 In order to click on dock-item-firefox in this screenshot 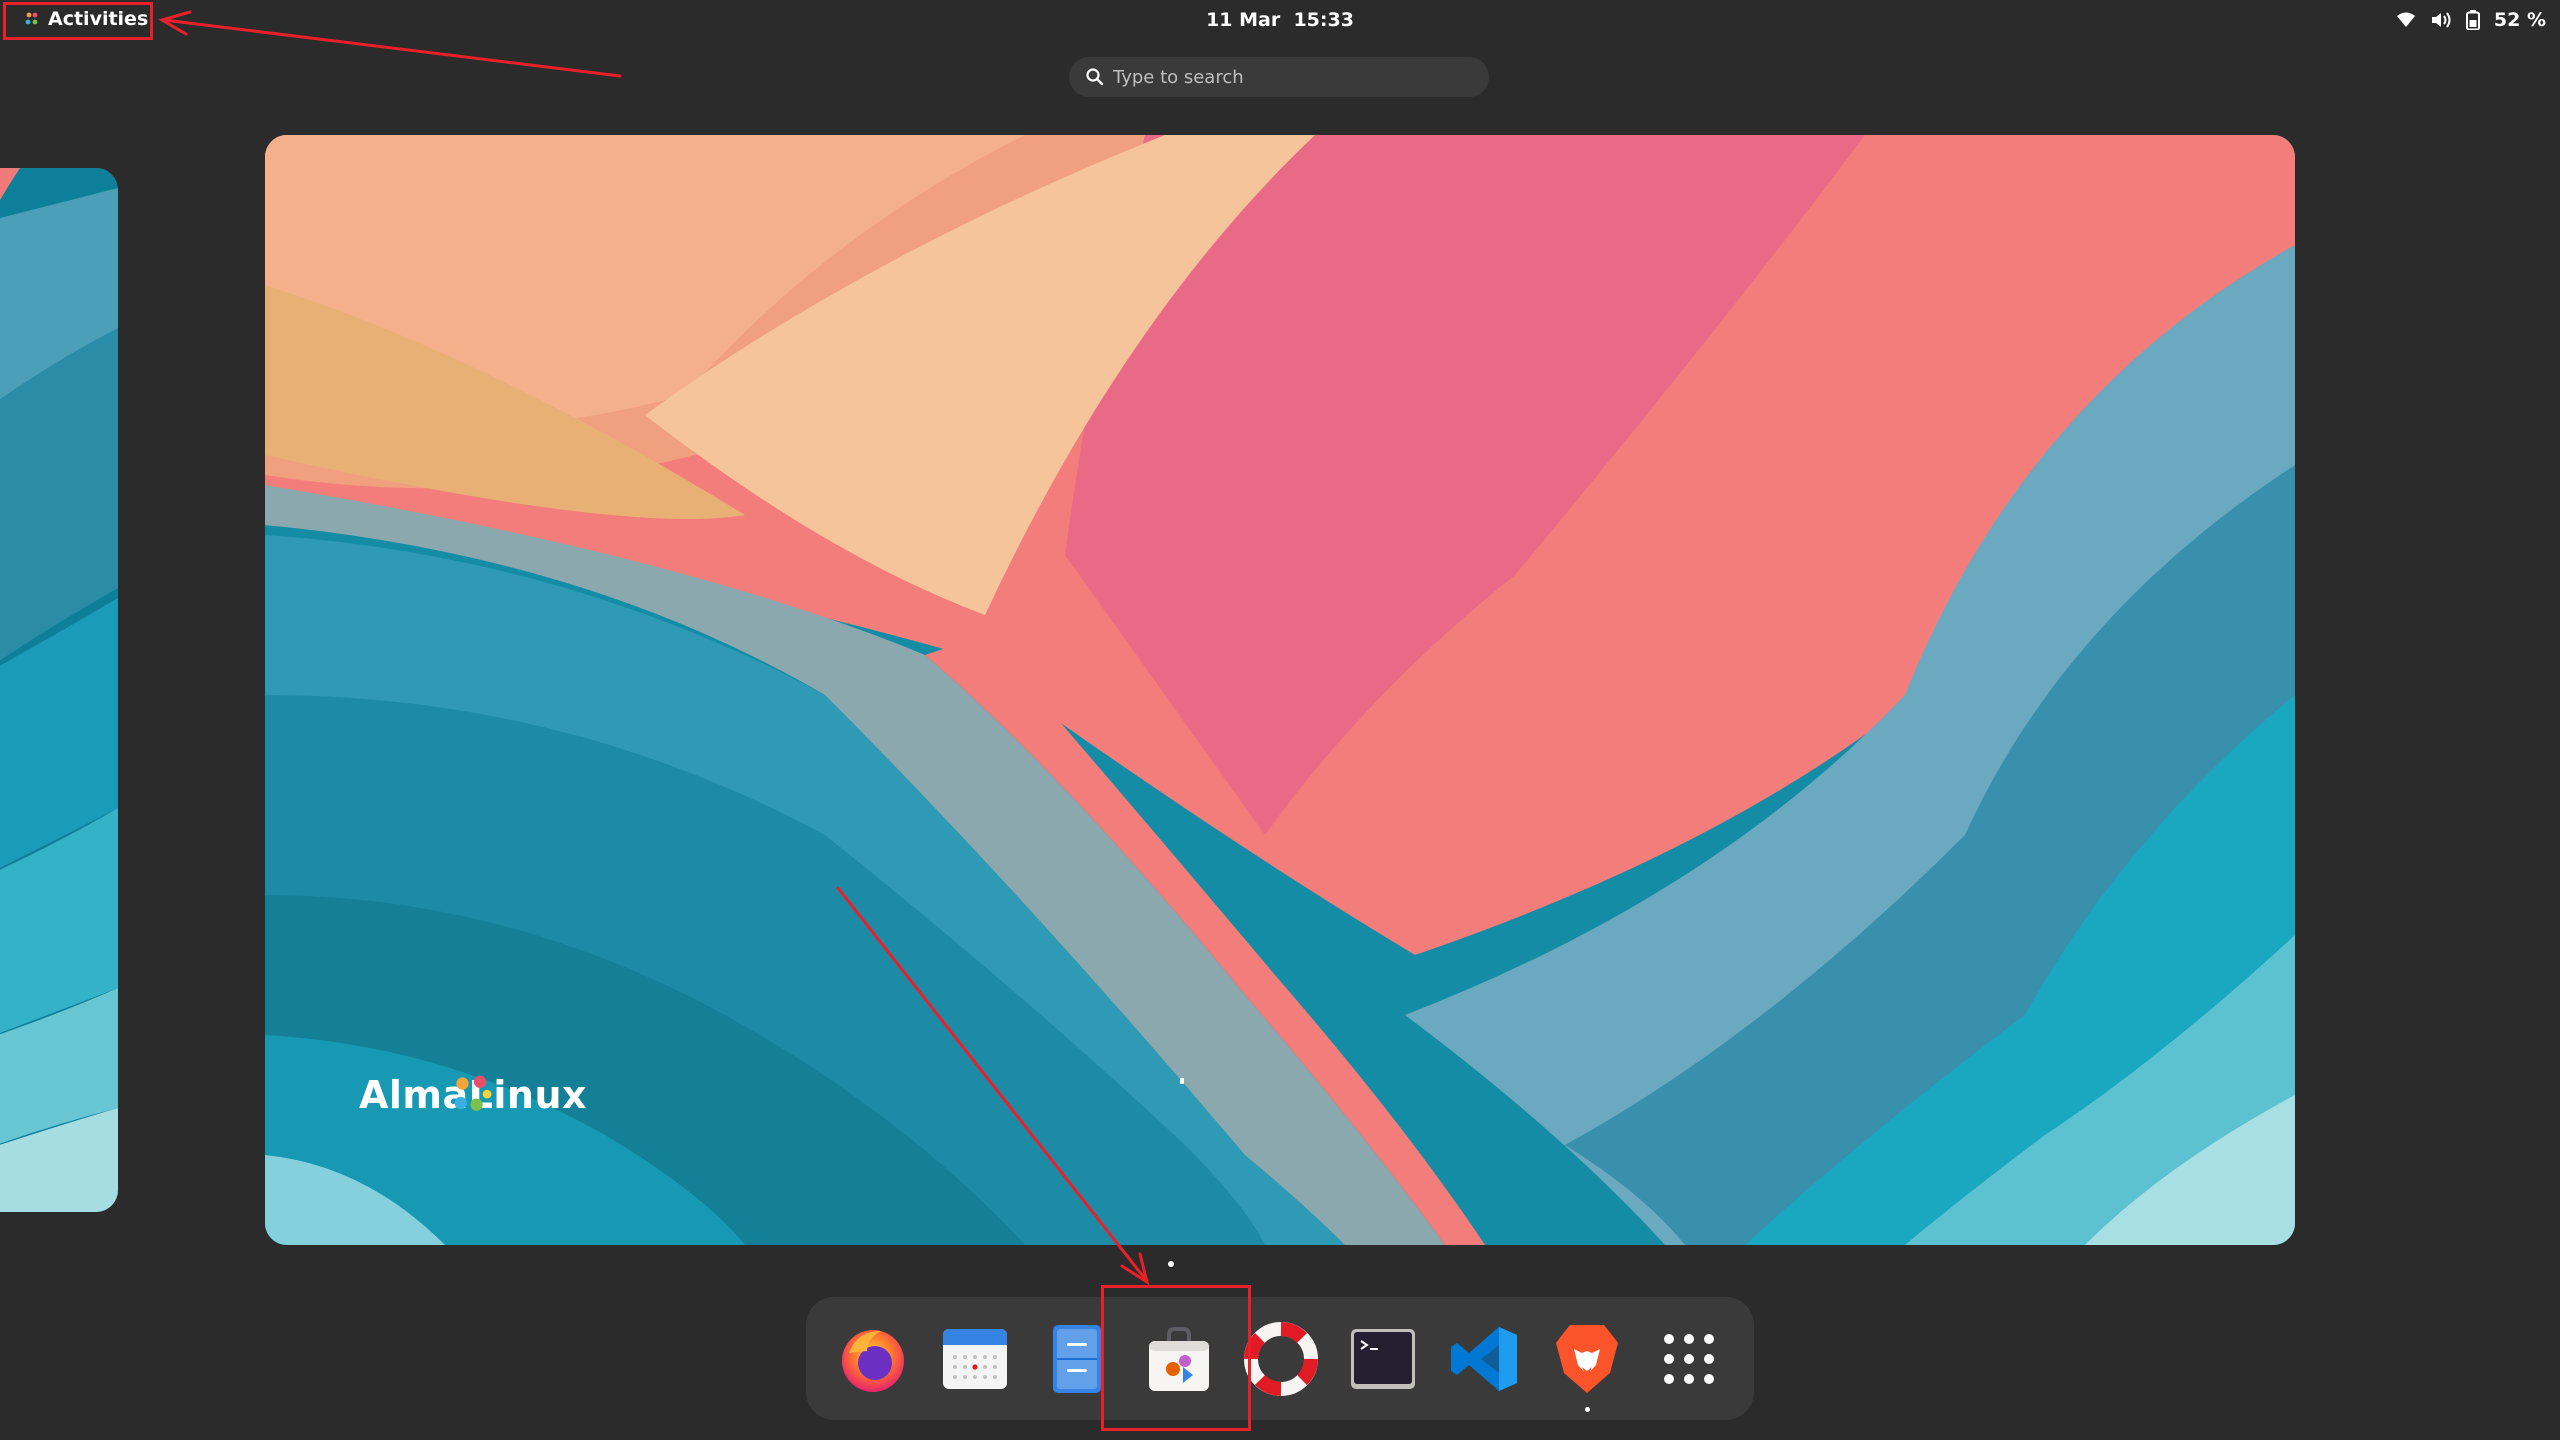, I will do `click(873, 1359)`.